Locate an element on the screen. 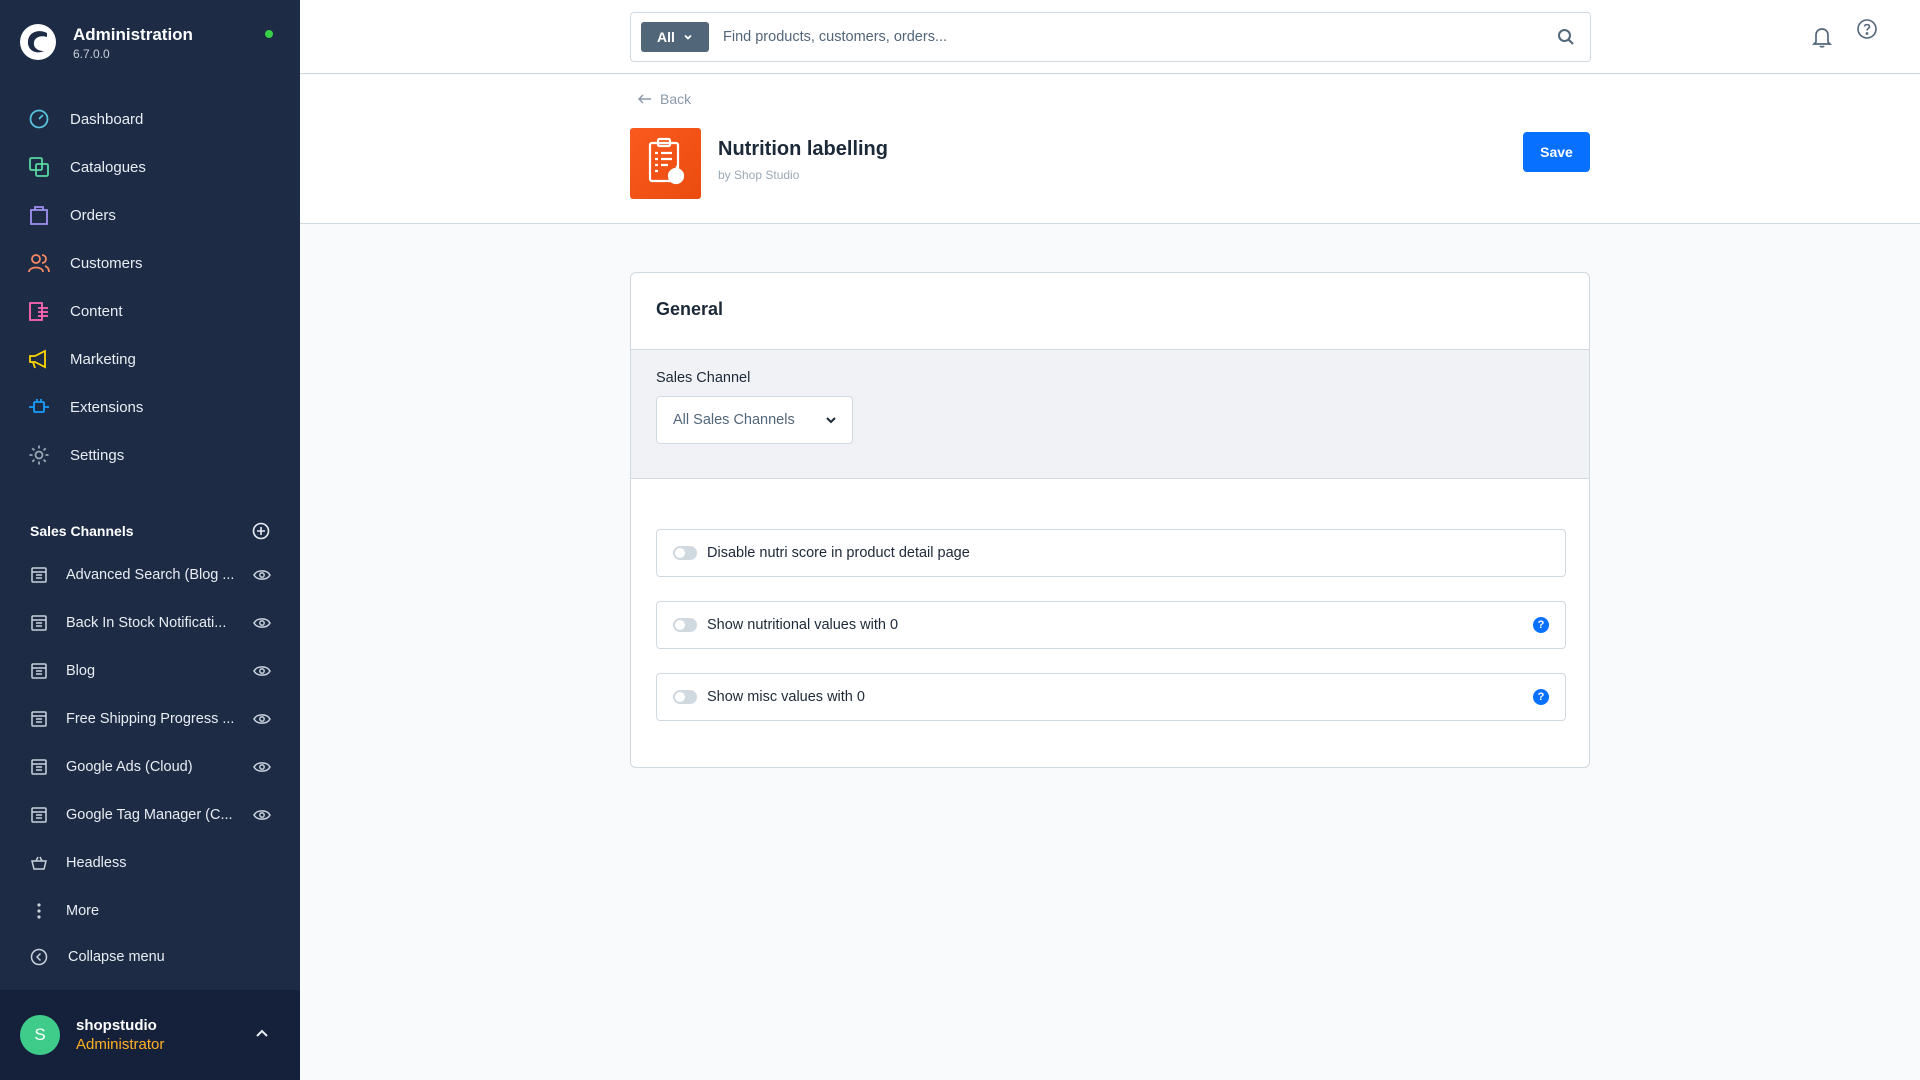 The image size is (1920, 1080). chevron-up-icon is located at coordinates (262, 1033).